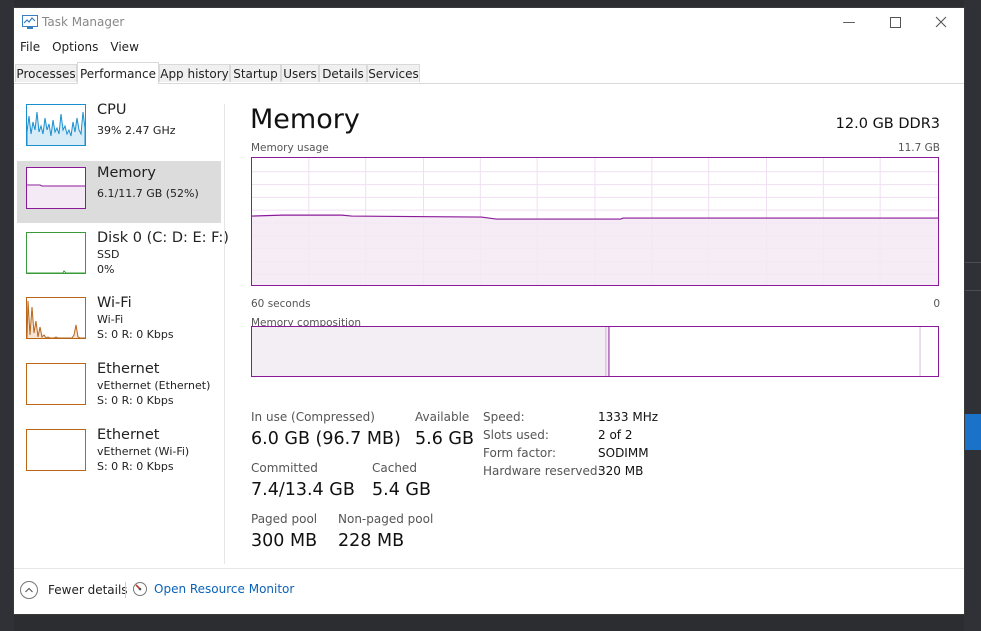 This screenshot has width=981, height=631. I want to click on close-icon, so click(941, 22).